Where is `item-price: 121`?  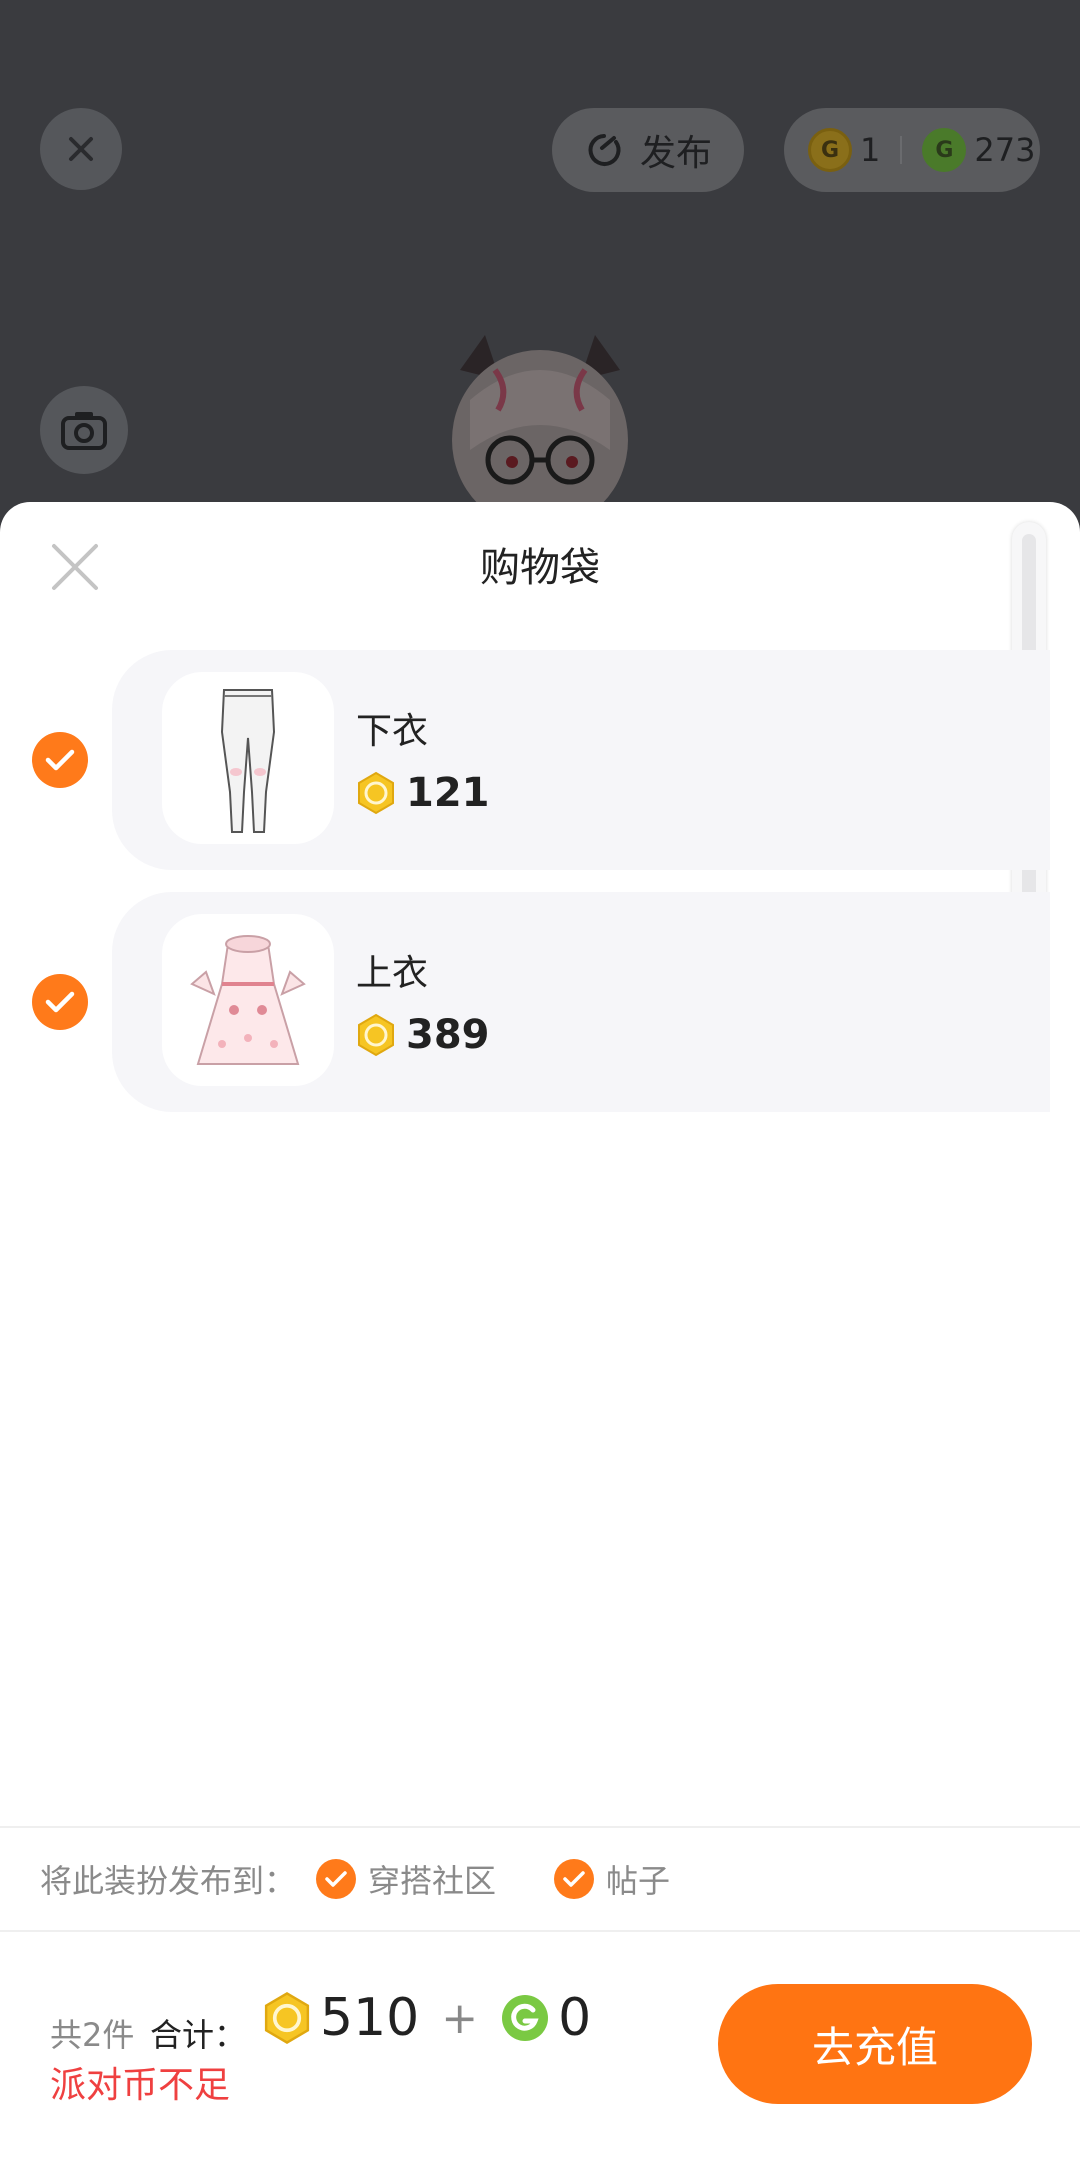
item-price: 121 is located at coordinates (423, 793).